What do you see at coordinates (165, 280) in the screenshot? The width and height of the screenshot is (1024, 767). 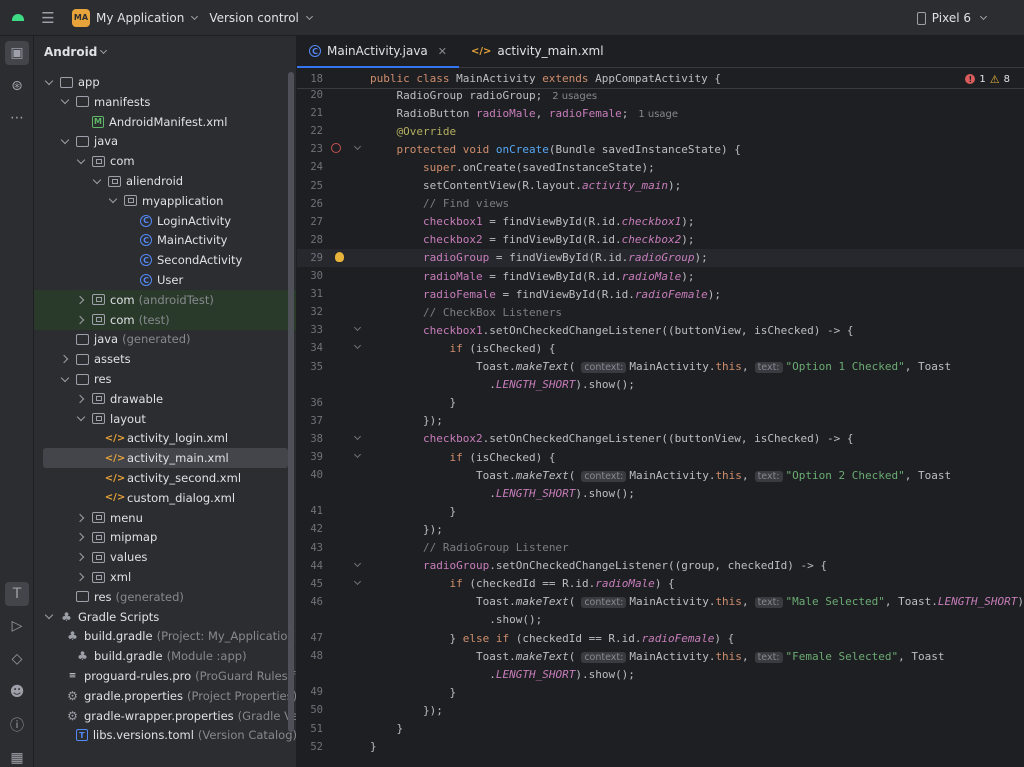 I see `tree-item: C User` at bounding box center [165, 280].